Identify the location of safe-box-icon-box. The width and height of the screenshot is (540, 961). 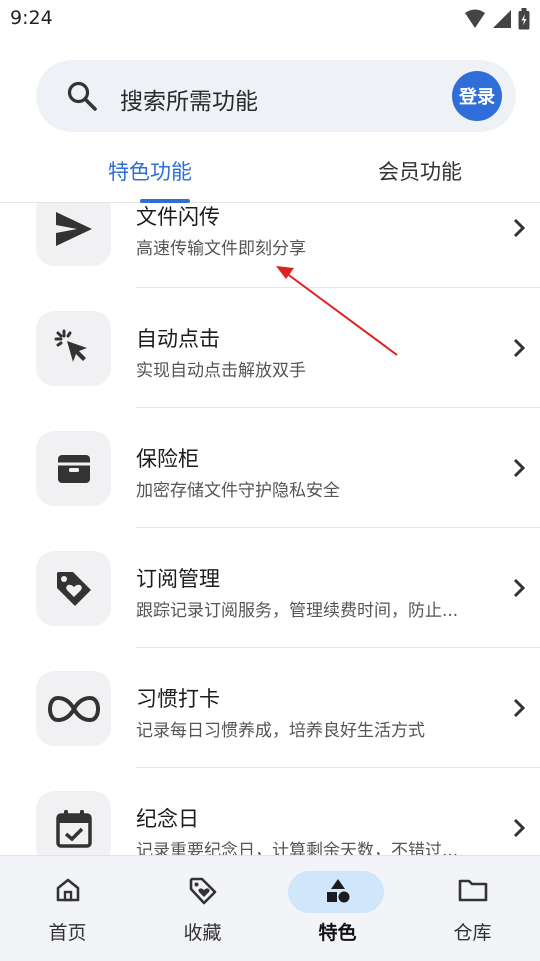
(73, 468).